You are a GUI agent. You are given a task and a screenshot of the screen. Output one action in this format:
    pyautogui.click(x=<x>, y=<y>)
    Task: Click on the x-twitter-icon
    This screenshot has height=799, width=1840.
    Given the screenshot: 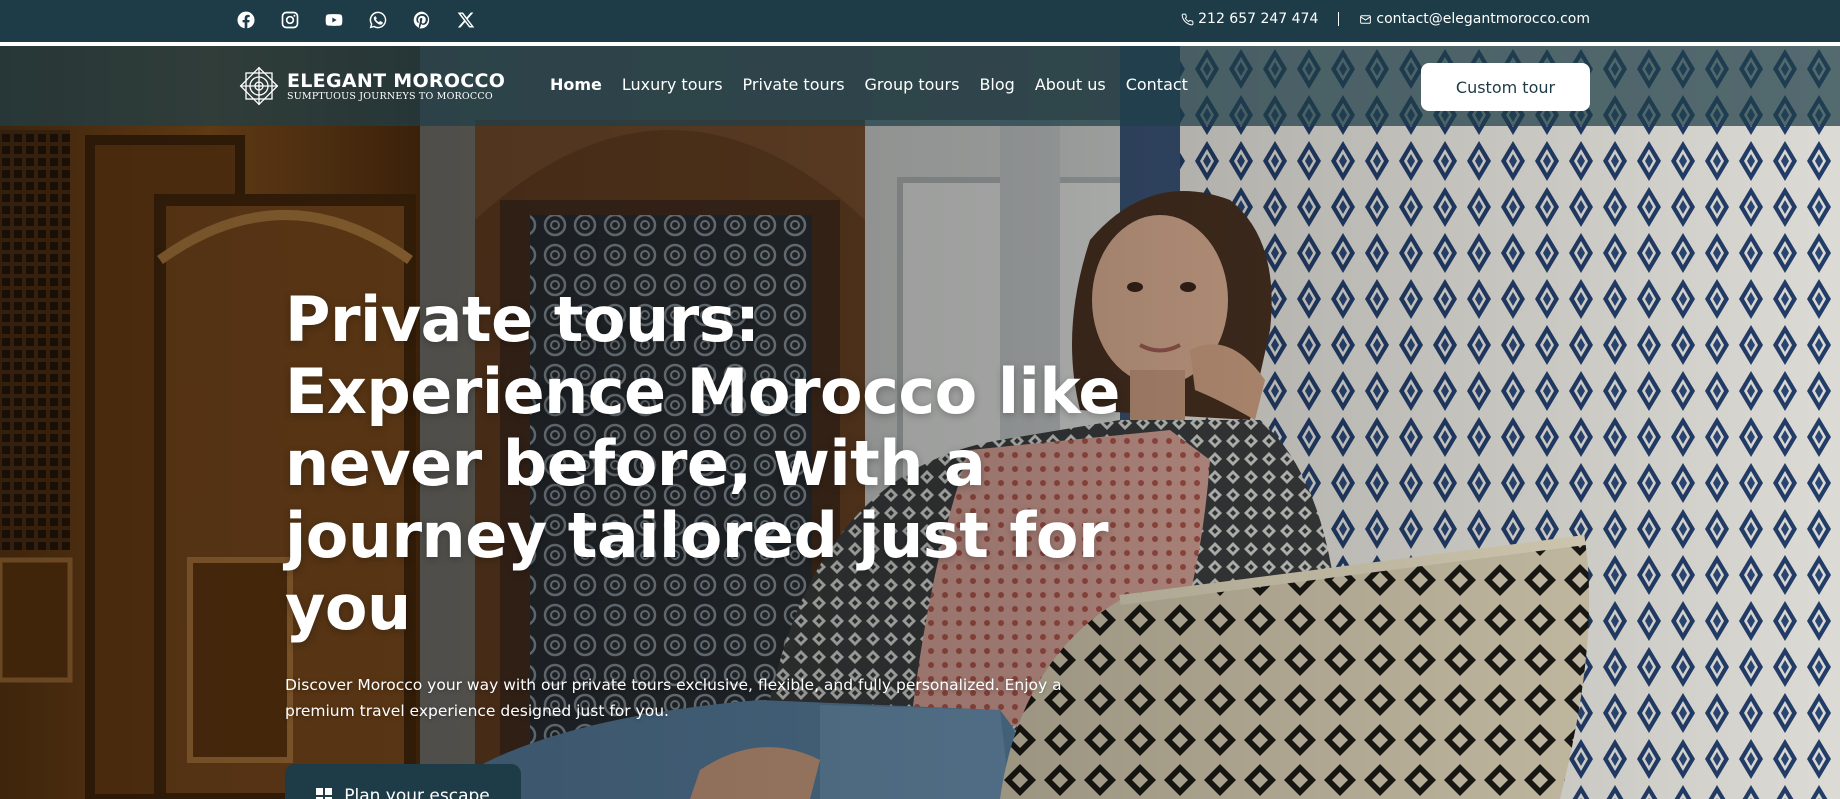 What is the action you would take?
    pyautogui.click(x=466, y=20)
    